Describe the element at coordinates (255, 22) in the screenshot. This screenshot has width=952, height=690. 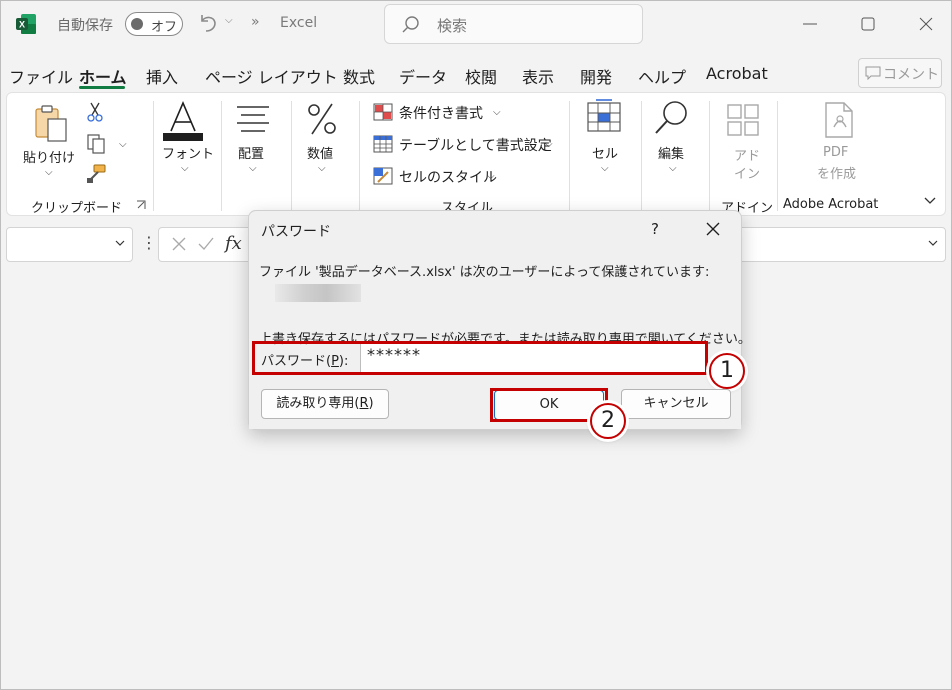
I see `more-commands-icon: »` at that location.